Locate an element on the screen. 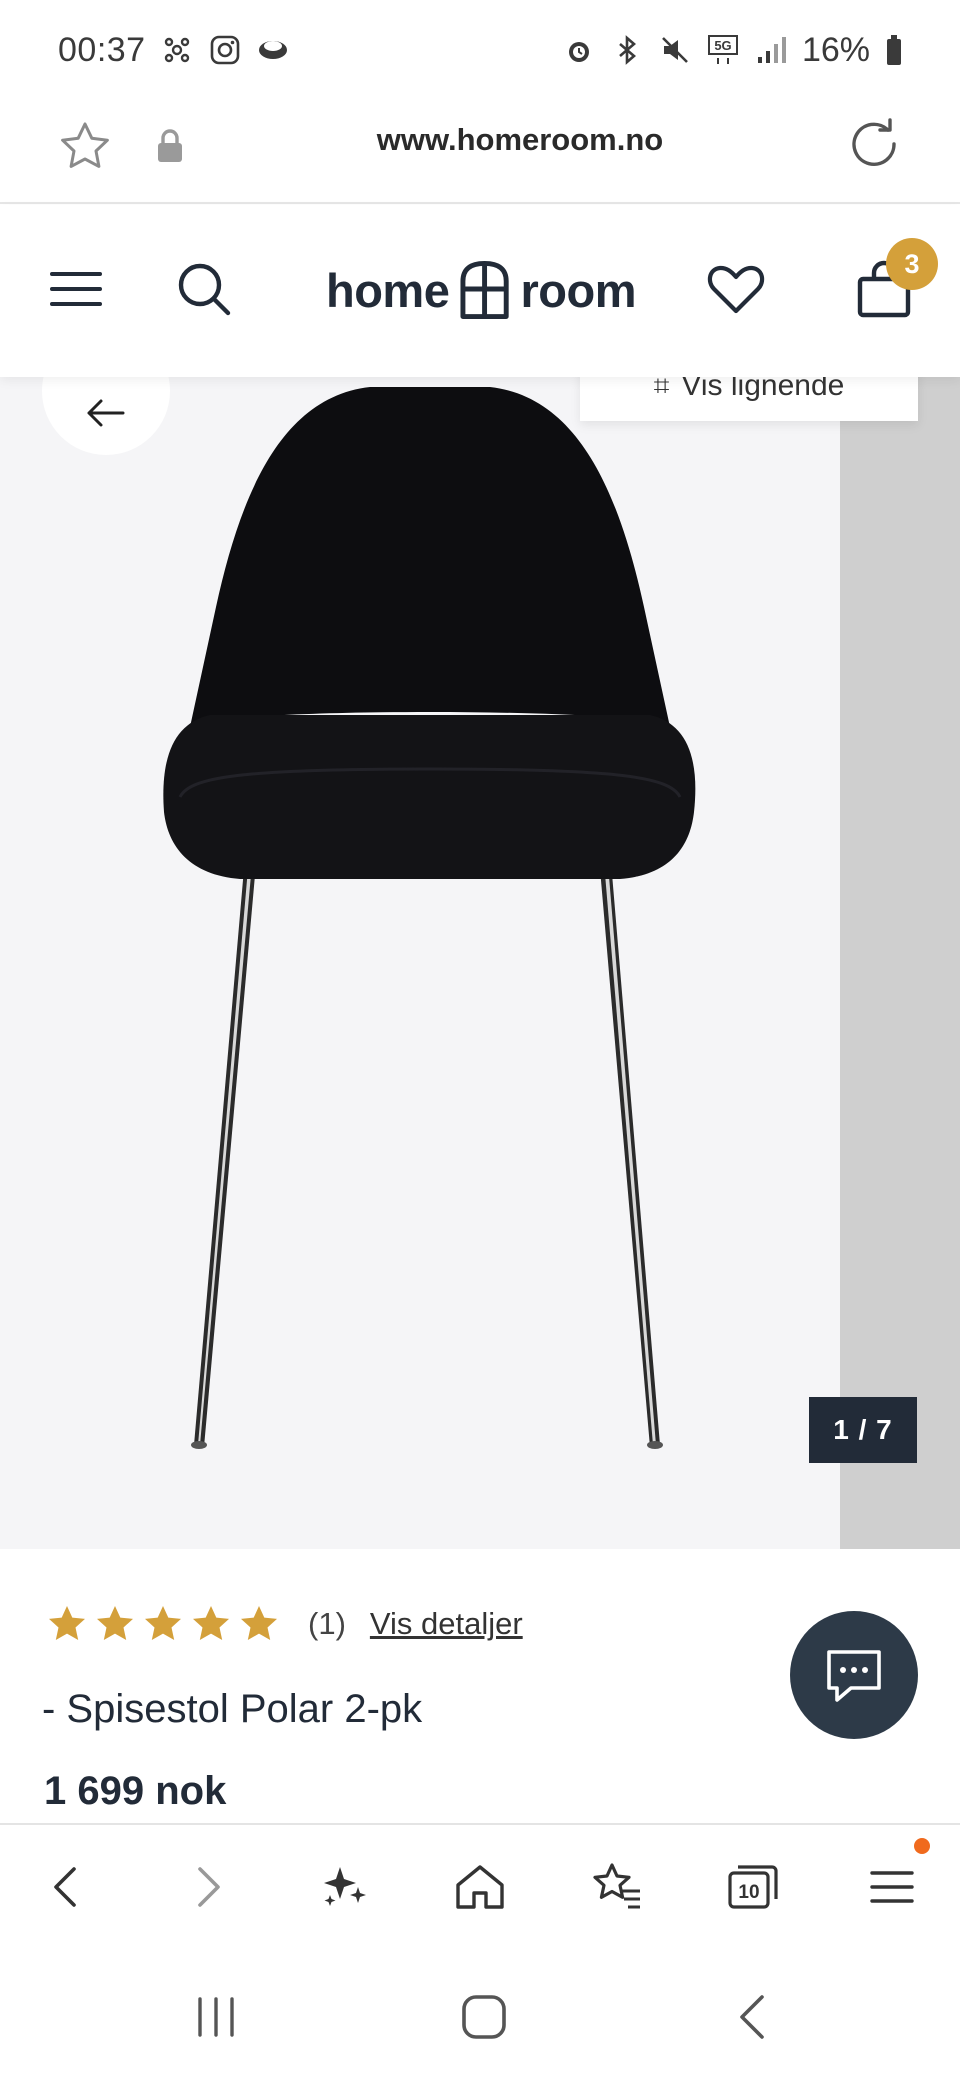  house-logo-icon is located at coordinates (485, 290).